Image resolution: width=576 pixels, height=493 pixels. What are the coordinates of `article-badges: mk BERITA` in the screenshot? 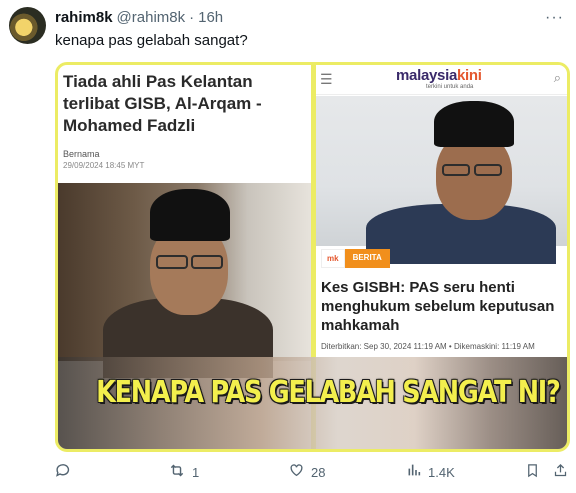 It's located at (355, 258).